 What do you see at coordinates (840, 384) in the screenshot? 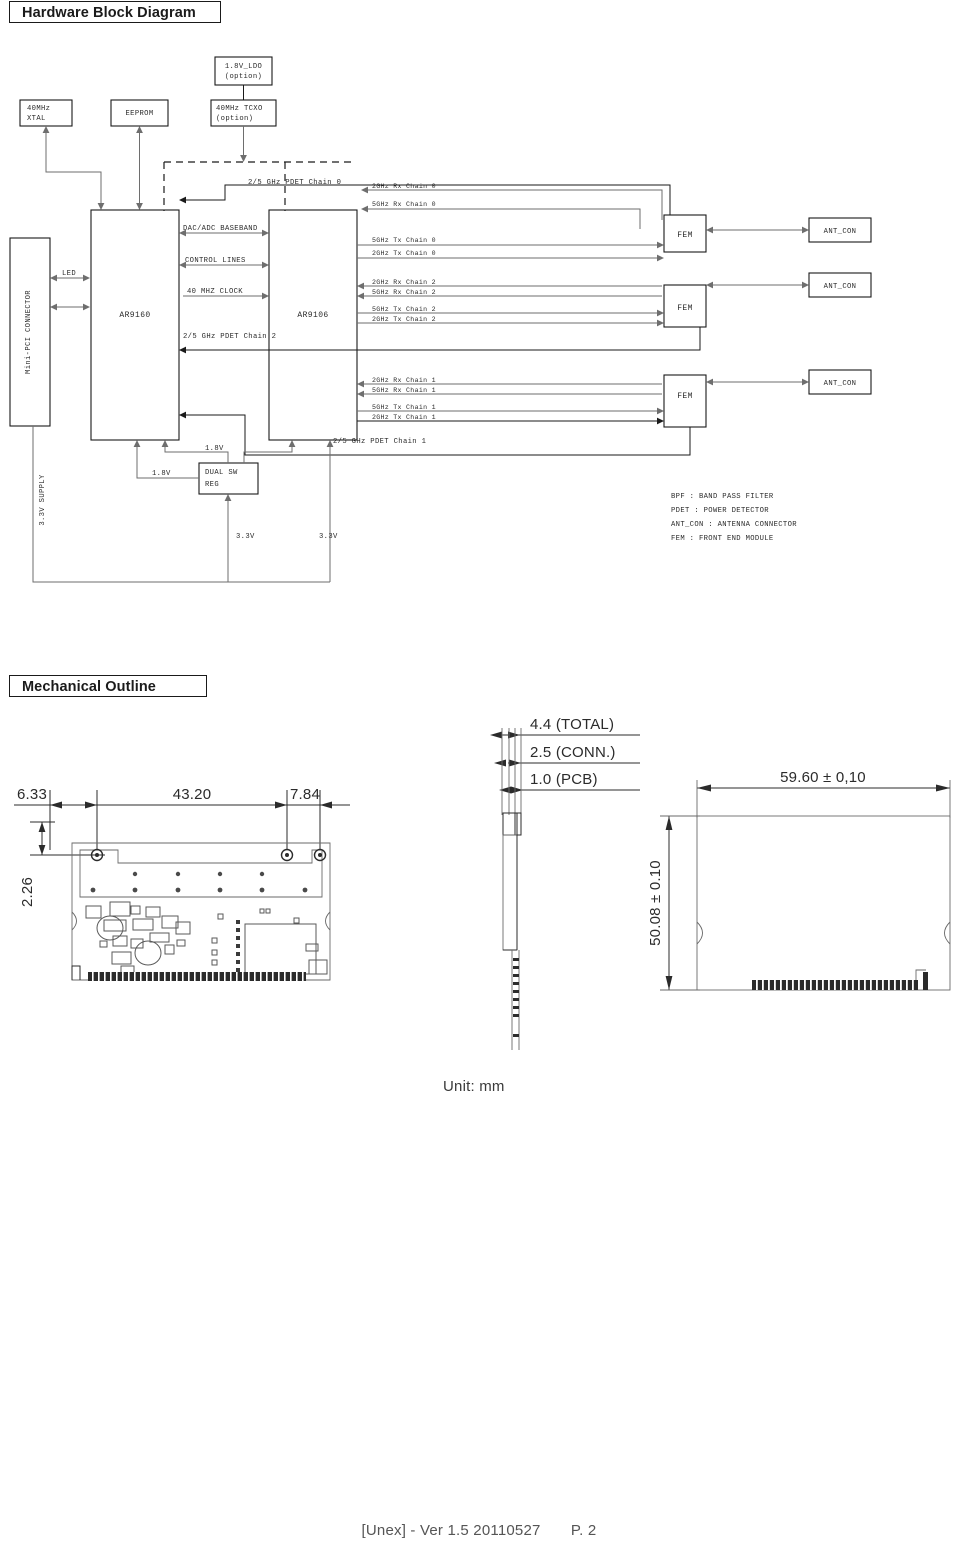
I see `block-ant-con-1-label: ANT_CON` at bounding box center [840, 384].